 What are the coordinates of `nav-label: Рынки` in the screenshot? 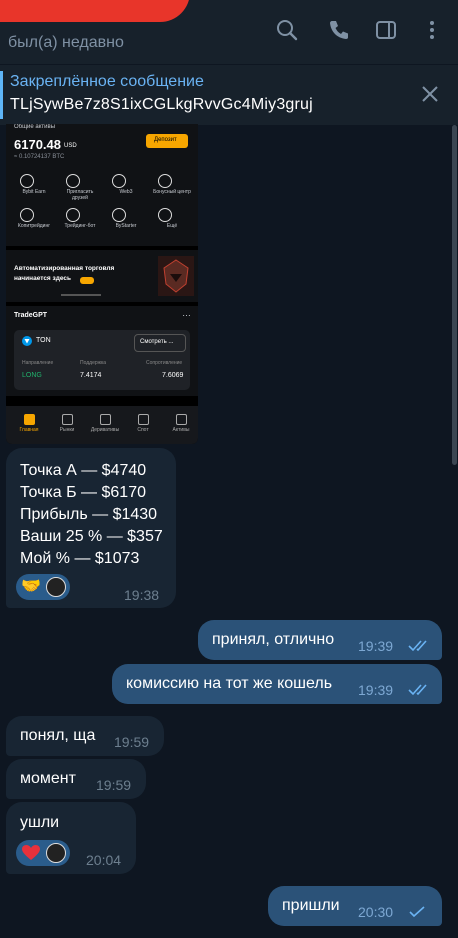 It's located at (67, 430).